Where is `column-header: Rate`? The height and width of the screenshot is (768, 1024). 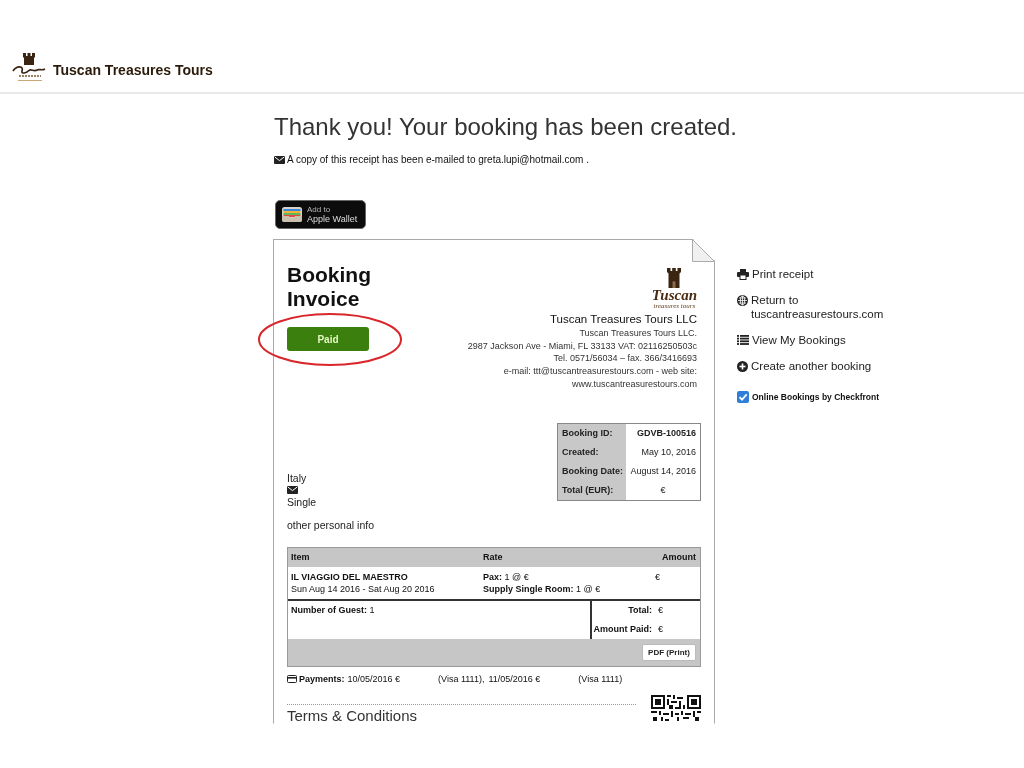
column-header: Rate is located at coordinates (493, 557).